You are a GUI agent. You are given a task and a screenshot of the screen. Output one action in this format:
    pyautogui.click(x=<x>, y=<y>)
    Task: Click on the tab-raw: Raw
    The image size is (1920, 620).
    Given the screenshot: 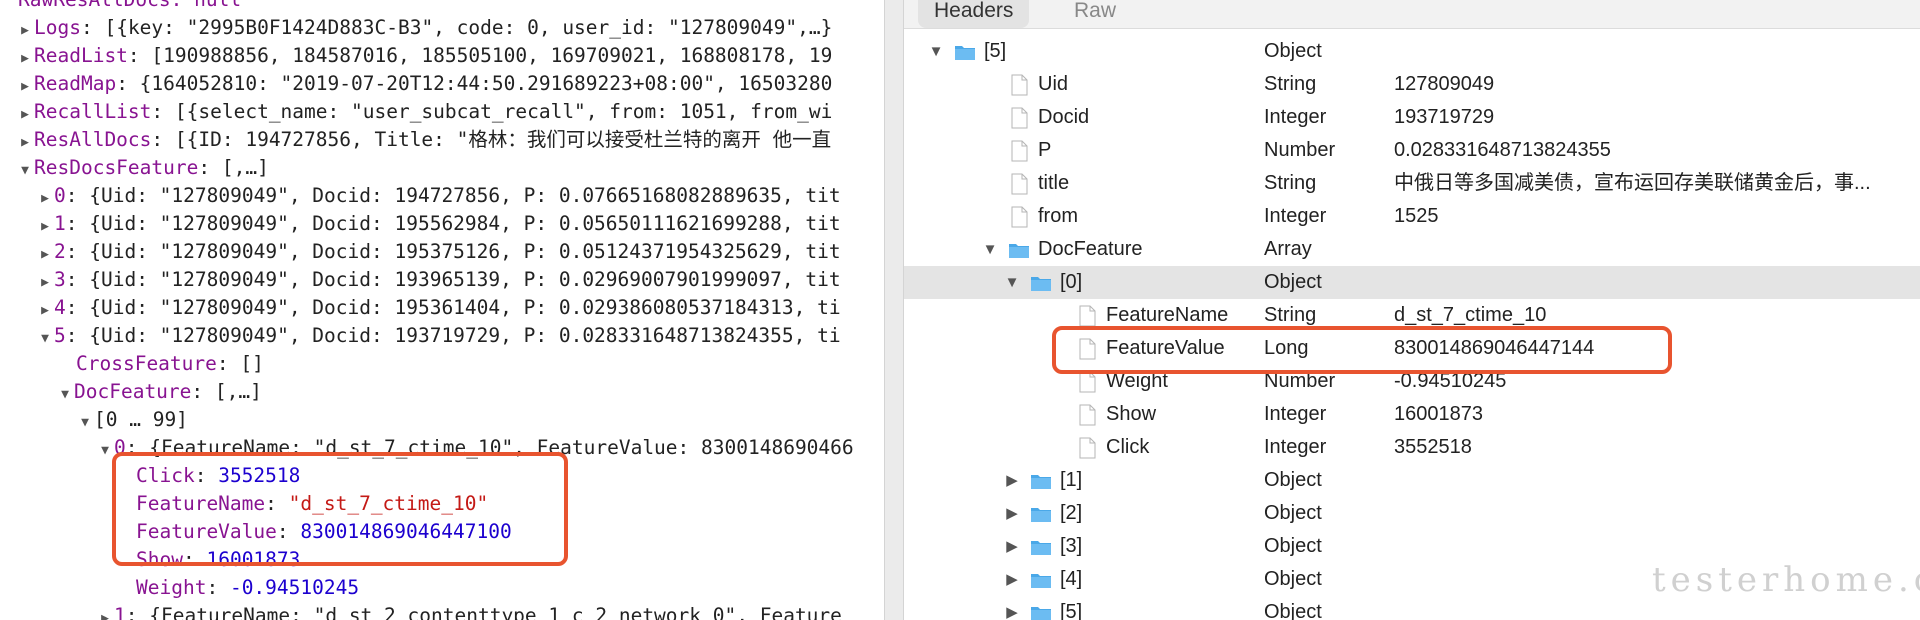 What is the action you would take?
    pyautogui.click(x=1095, y=14)
    